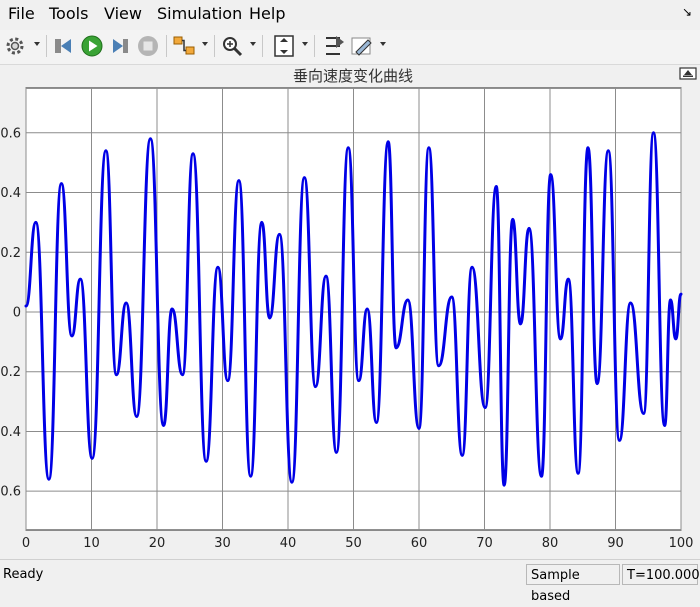  What do you see at coordinates (10, 372) in the screenshot?
I see `y-tick-label: -0.2` at bounding box center [10, 372].